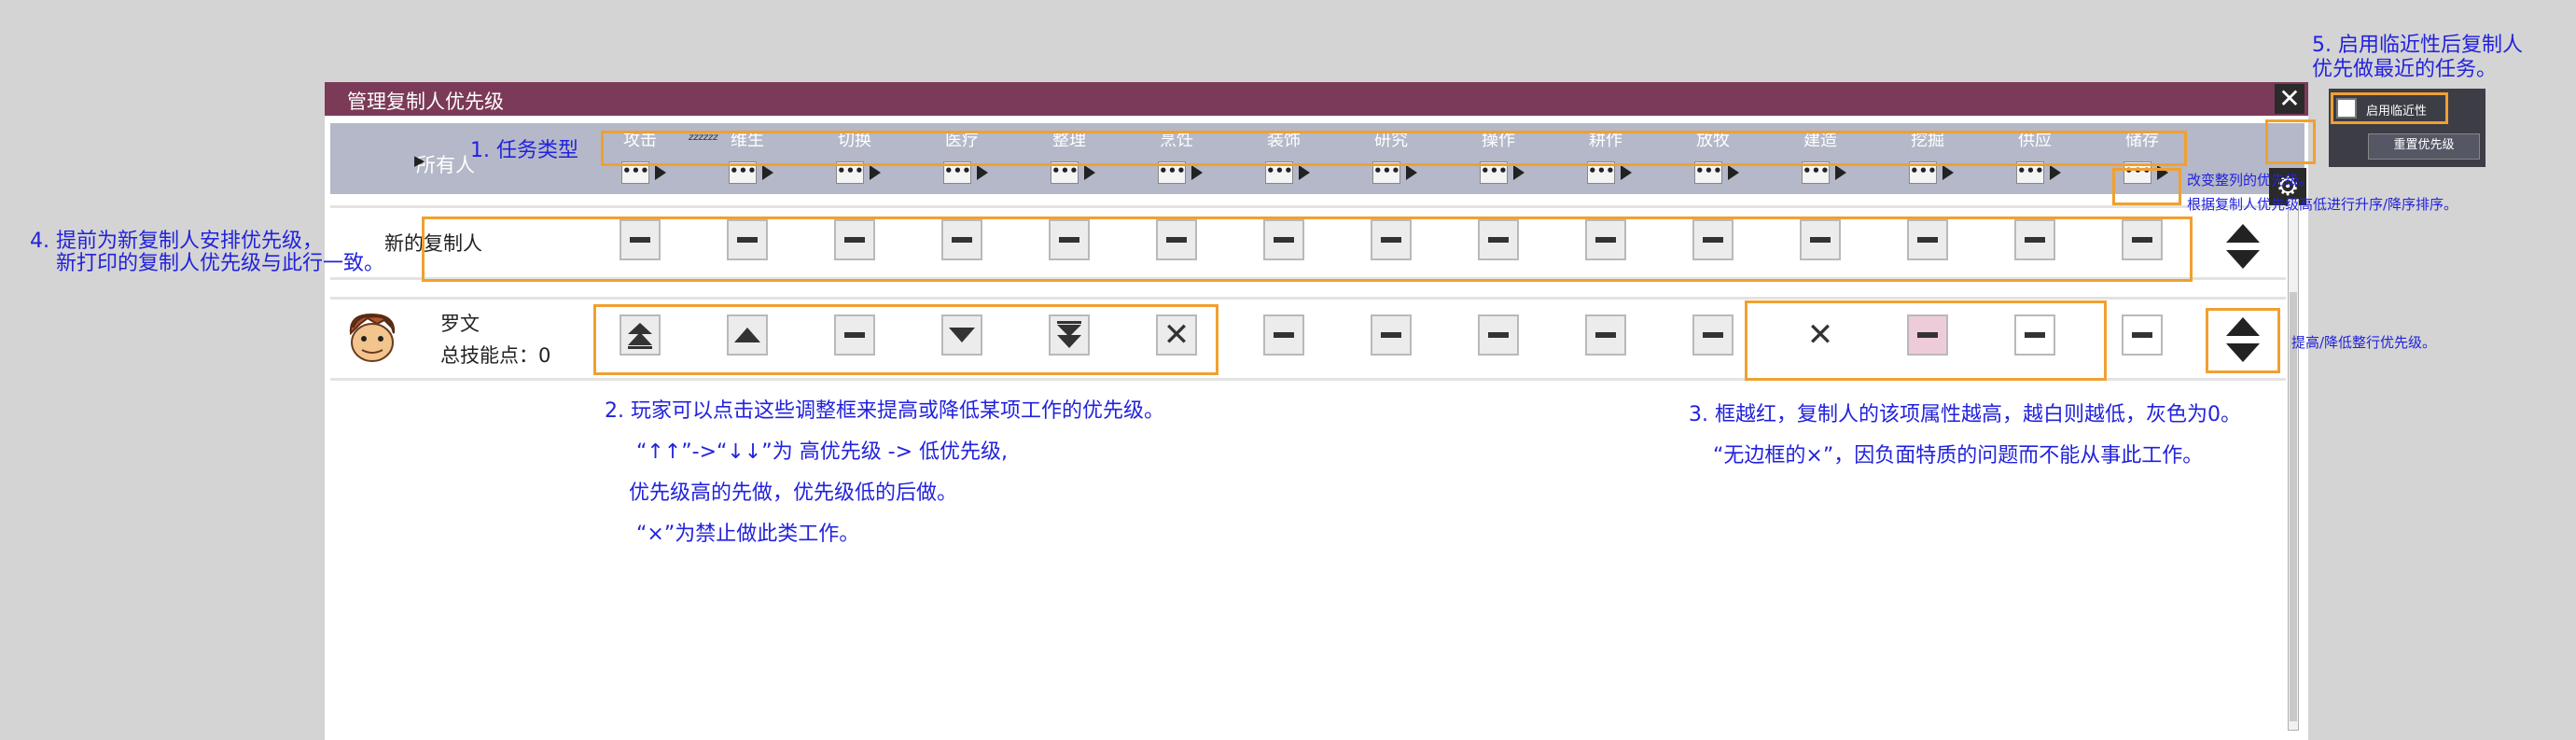 This screenshot has width=2576, height=740. What do you see at coordinates (2290, 141) in the screenshot?
I see `gear-highlight` at bounding box center [2290, 141].